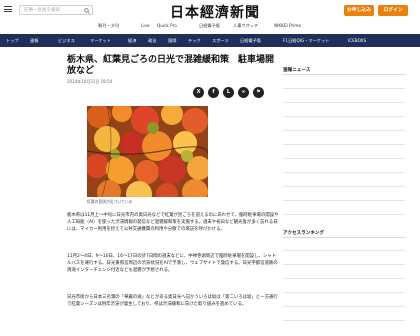 The width and height of the screenshot is (420, 336). I want to click on nav-item: 国際, so click(172, 41).